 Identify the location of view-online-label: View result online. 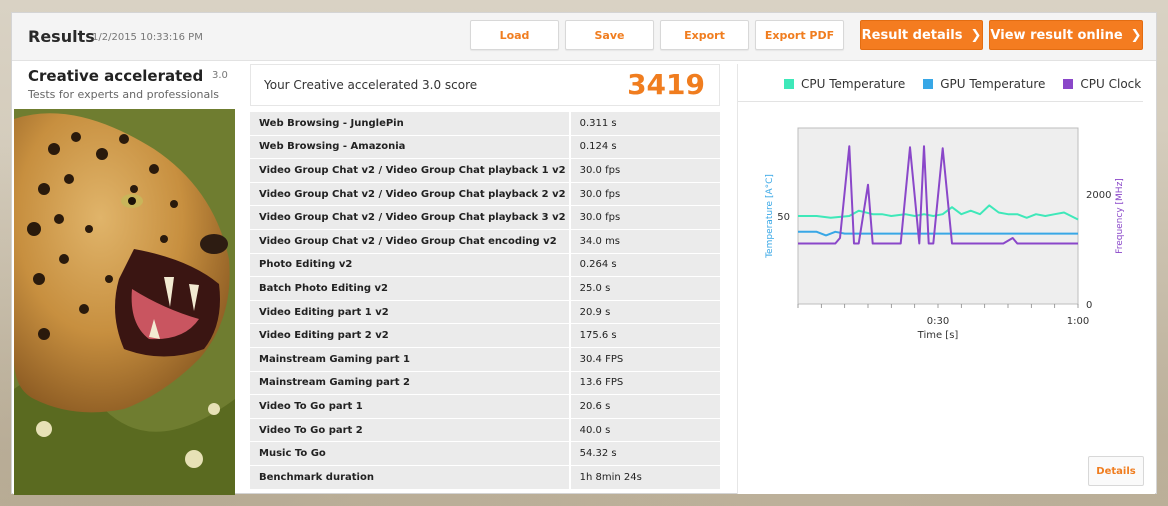
(1056, 35).